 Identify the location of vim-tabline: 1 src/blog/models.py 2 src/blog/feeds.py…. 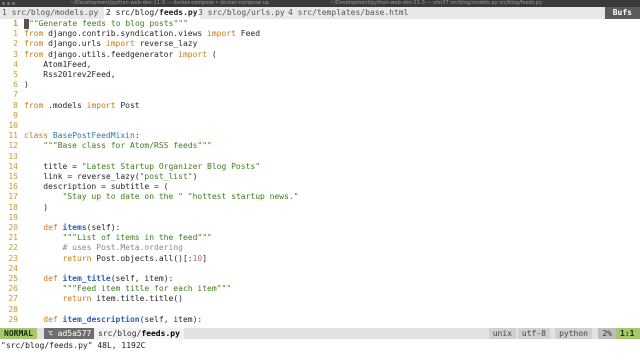
(320, 13).